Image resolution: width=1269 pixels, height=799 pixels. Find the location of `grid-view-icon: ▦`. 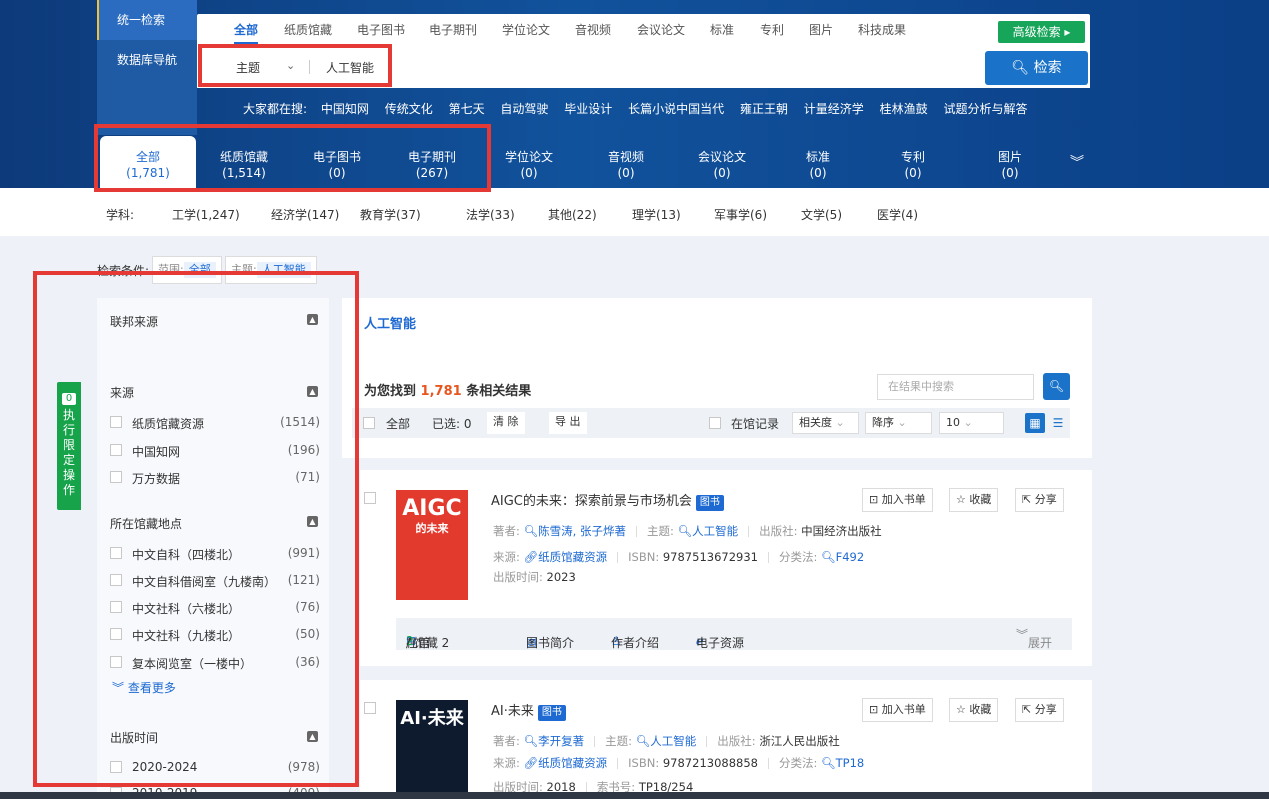

grid-view-icon: ▦ is located at coordinates (1035, 423).